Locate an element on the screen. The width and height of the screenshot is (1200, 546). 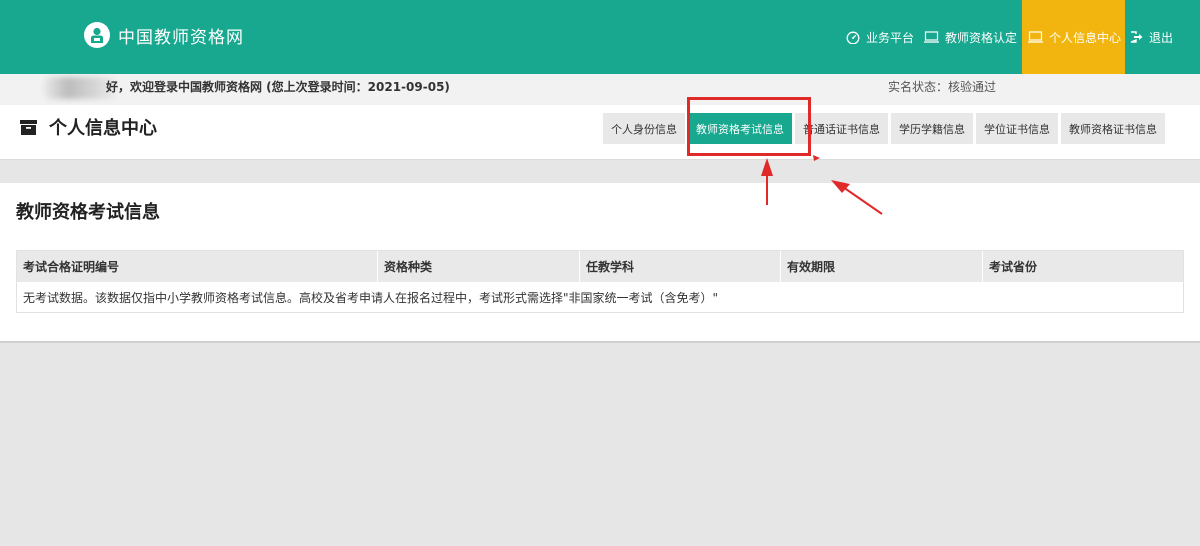
nav-label: 退出 is located at coordinates (1160, 37).